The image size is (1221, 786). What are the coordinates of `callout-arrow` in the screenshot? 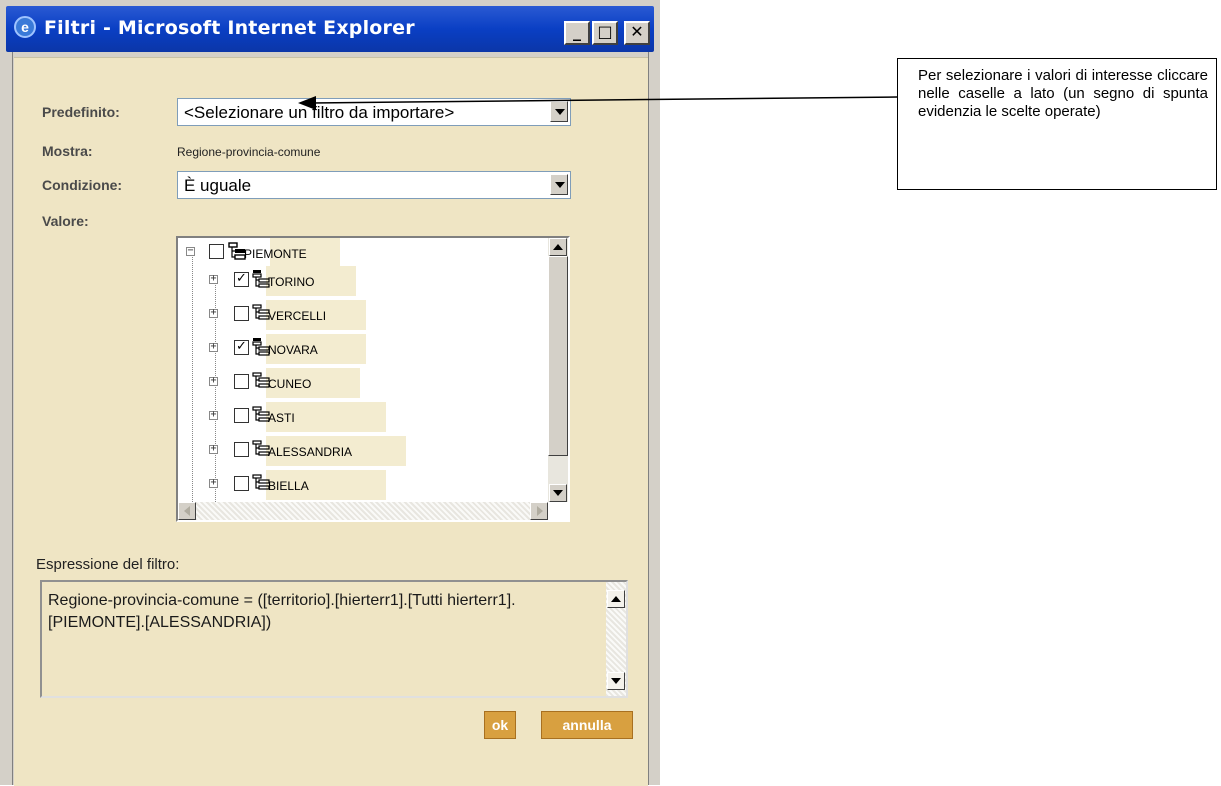 It's located at (598, 103).